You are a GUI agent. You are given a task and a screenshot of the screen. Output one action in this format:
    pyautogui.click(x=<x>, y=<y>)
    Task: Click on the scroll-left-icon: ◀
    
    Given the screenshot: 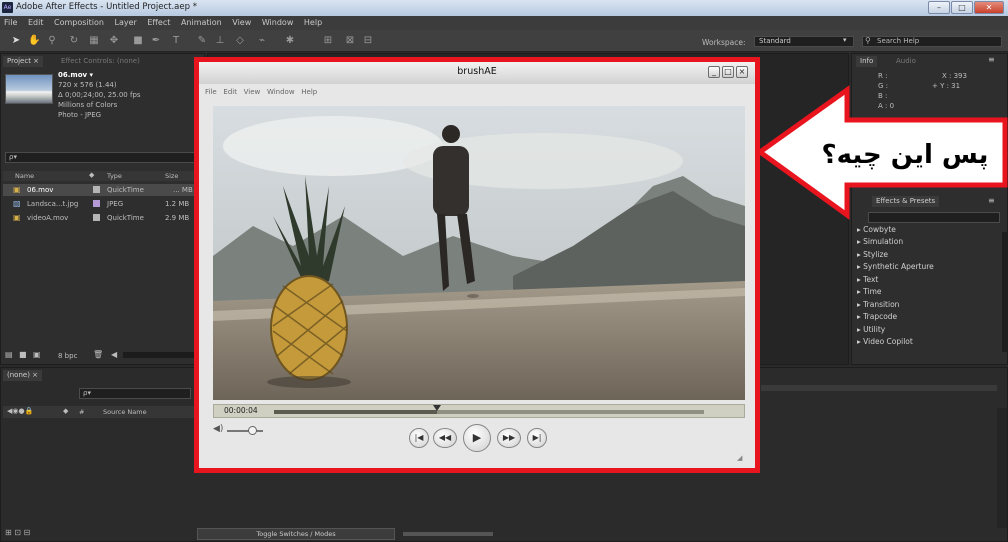 What is the action you would take?
    pyautogui.click(x=114, y=354)
    